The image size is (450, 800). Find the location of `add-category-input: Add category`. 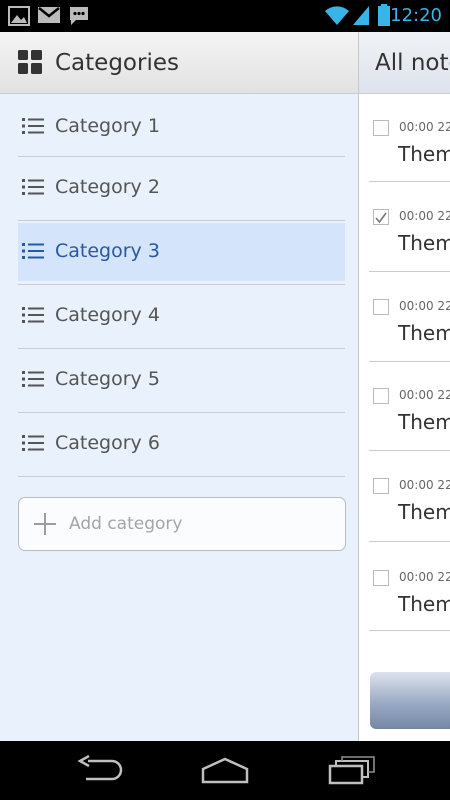

add-category-input: Add category is located at coordinates (182, 524).